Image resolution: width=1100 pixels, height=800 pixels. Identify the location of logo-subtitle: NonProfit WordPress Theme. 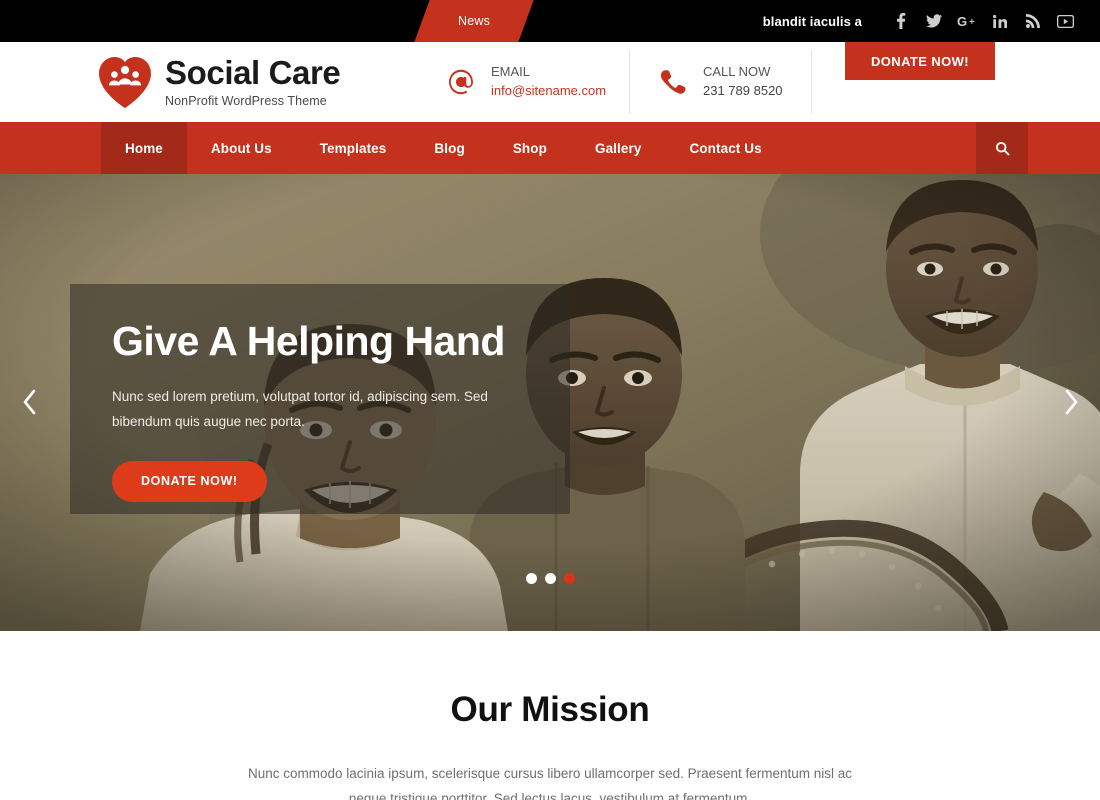
(246, 101).